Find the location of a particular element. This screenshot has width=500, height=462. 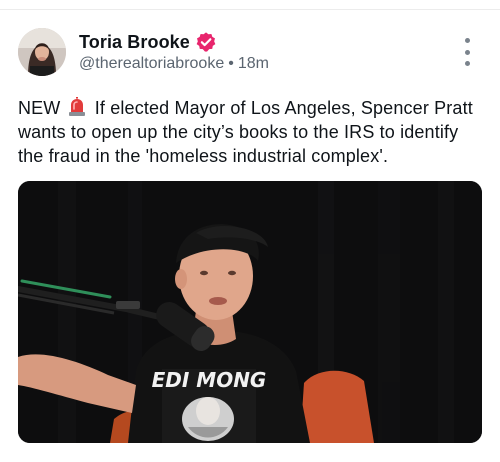

post-text-prefix: NEW is located at coordinates (39, 108).